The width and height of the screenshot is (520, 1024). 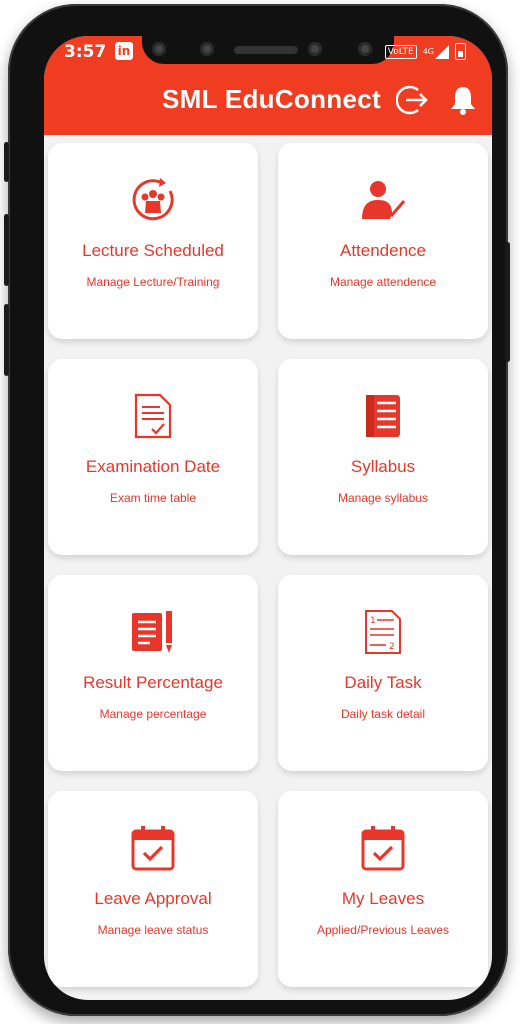 I want to click on camera-notch, so click(x=268, y=50).